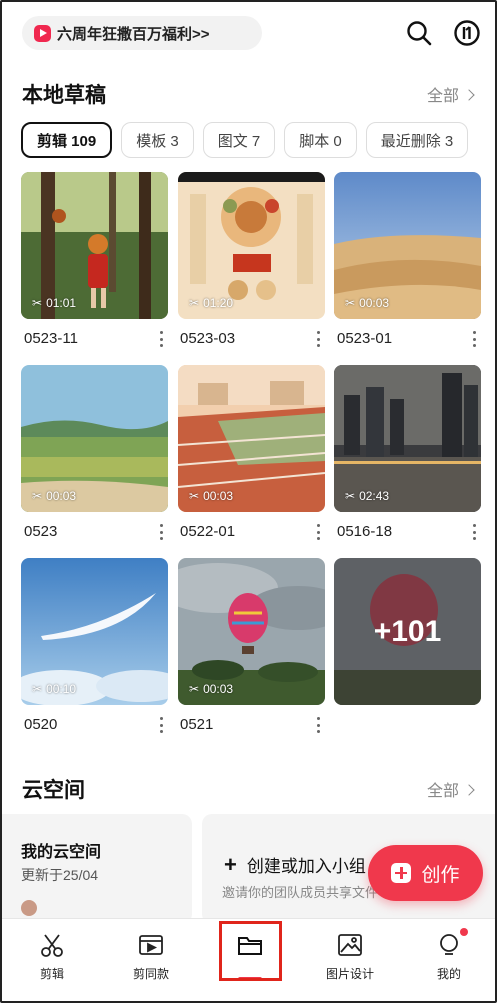  I want to click on draft-name: 0523, so click(41, 531).